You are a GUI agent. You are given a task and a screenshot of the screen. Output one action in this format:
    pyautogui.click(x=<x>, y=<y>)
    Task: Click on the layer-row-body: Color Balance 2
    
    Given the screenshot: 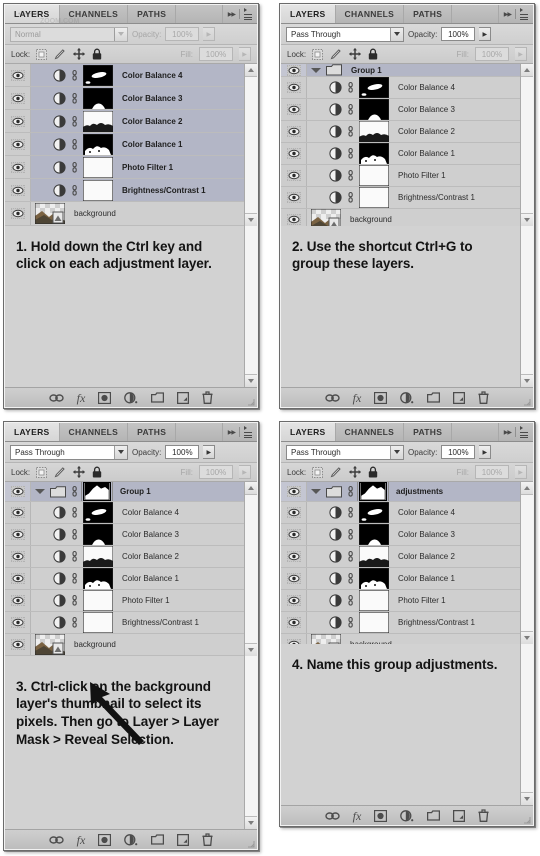 What is the action you would take?
    pyautogui.click(x=137, y=121)
    